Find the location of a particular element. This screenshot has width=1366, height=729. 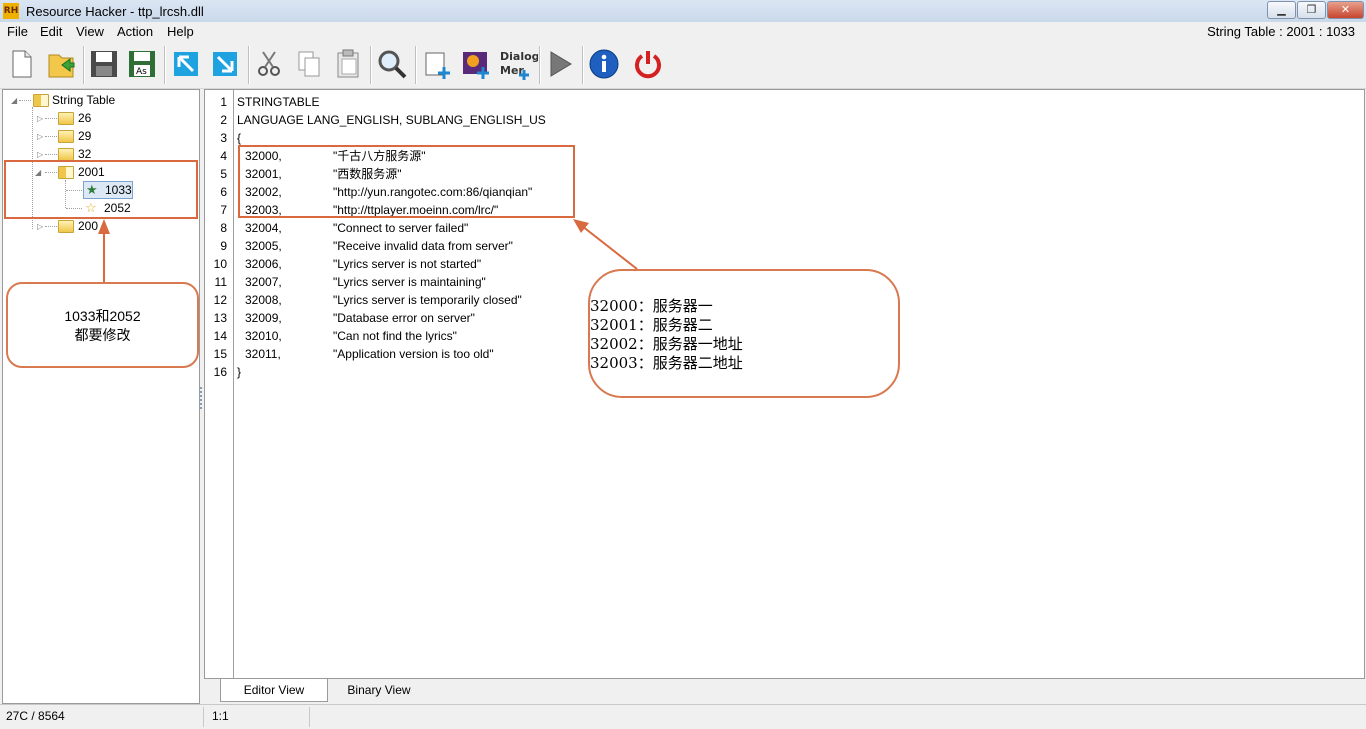

line-number: 12 is located at coordinates (220, 300).